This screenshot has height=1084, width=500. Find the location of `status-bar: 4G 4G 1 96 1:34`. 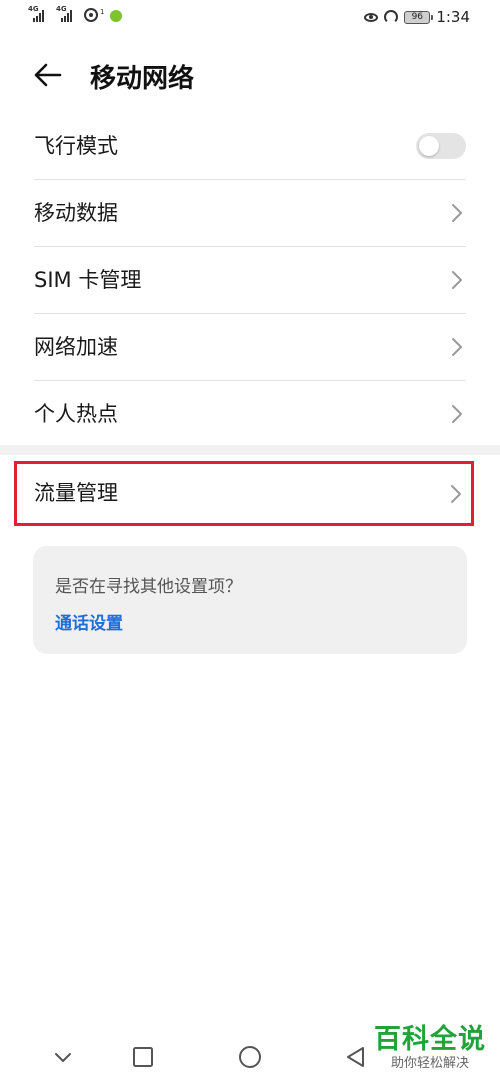

status-bar: 4G 4G 1 96 1:34 is located at coordinates (250, 18).